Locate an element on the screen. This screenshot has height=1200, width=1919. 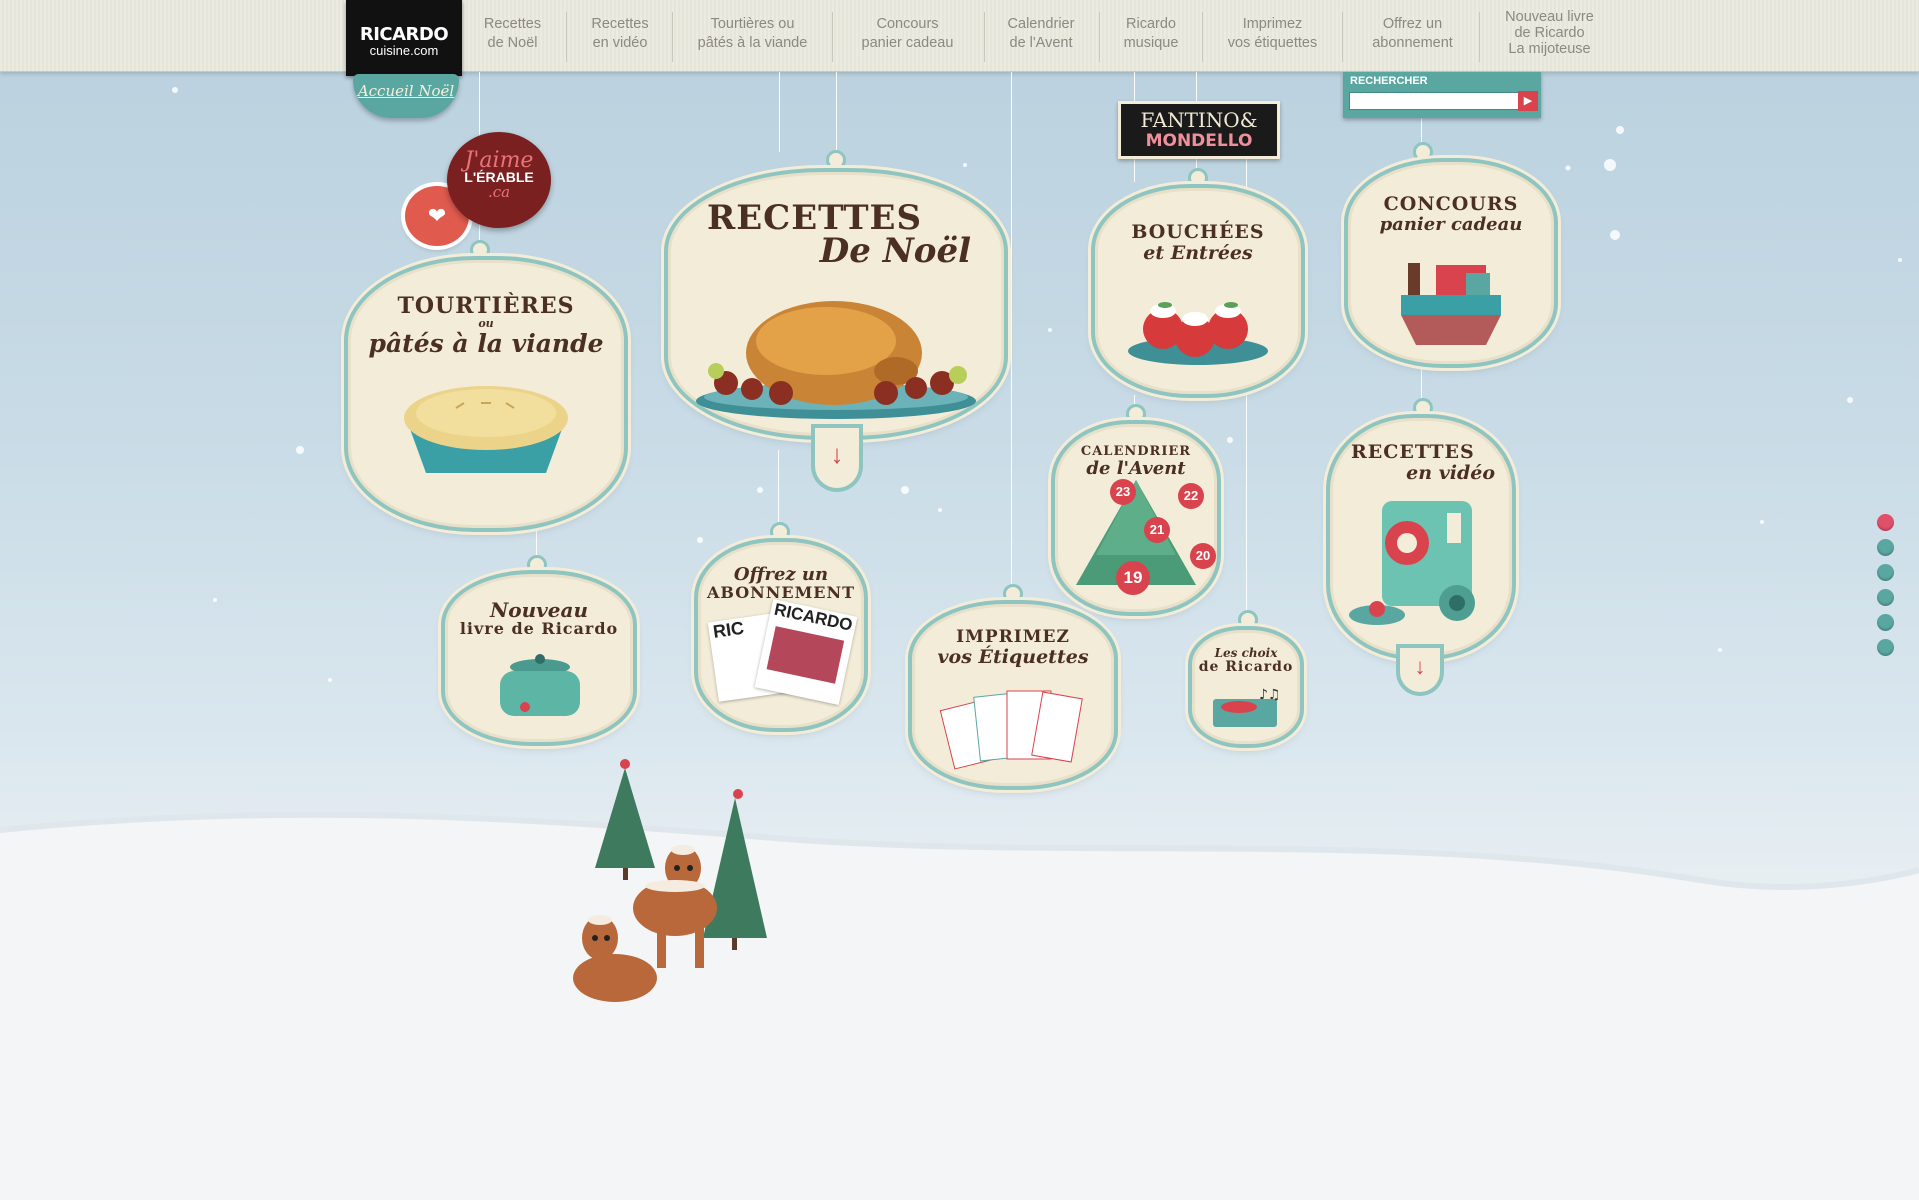
tag-title: Offrez un is located at coordinates (781, 574).